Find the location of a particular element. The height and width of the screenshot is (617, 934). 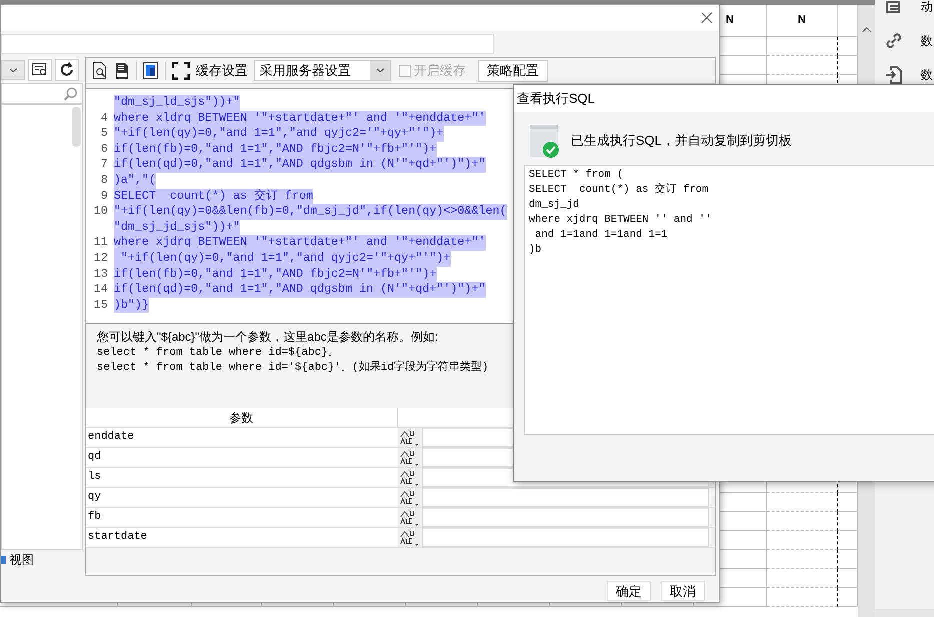

path-field is located at coordinates (247, 44).